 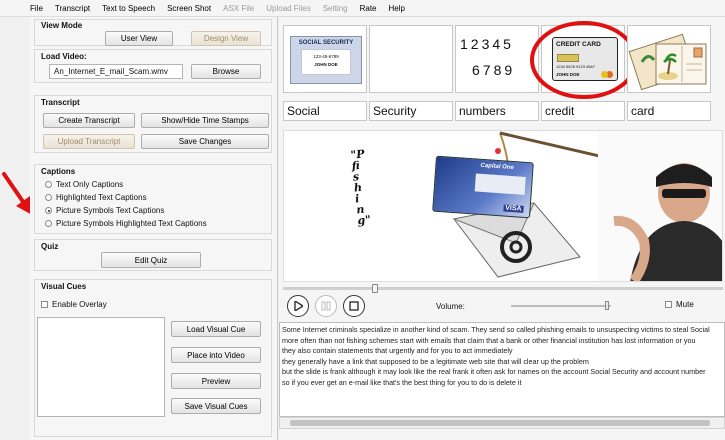 I want to click on menu-transcript: Transcript, so click(x=72, y=8).